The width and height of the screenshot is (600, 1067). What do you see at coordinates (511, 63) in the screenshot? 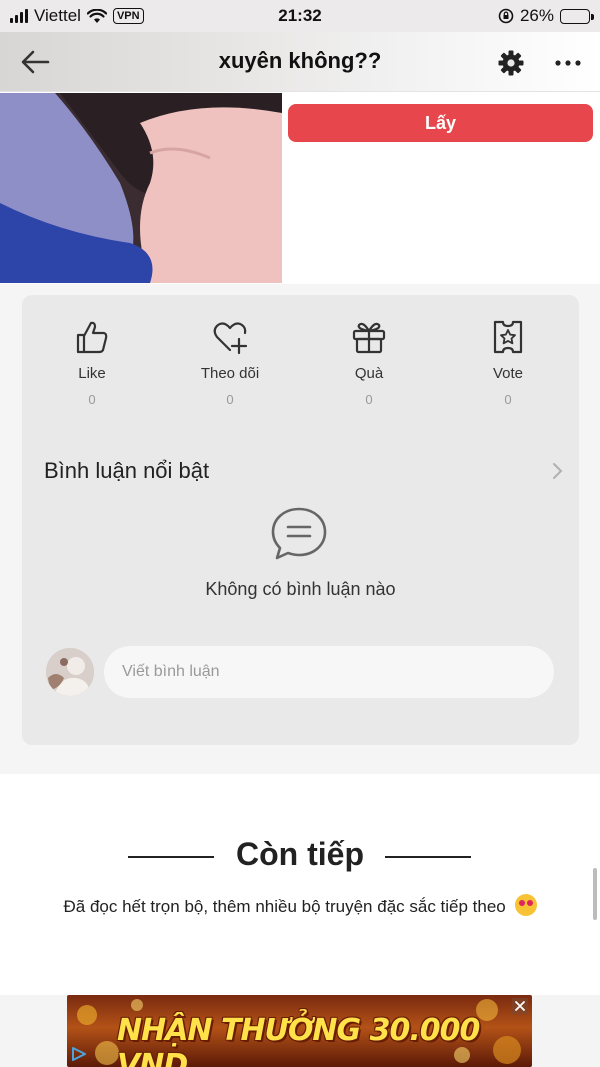
I see `gear-icon` at bounding box center [511, 63].